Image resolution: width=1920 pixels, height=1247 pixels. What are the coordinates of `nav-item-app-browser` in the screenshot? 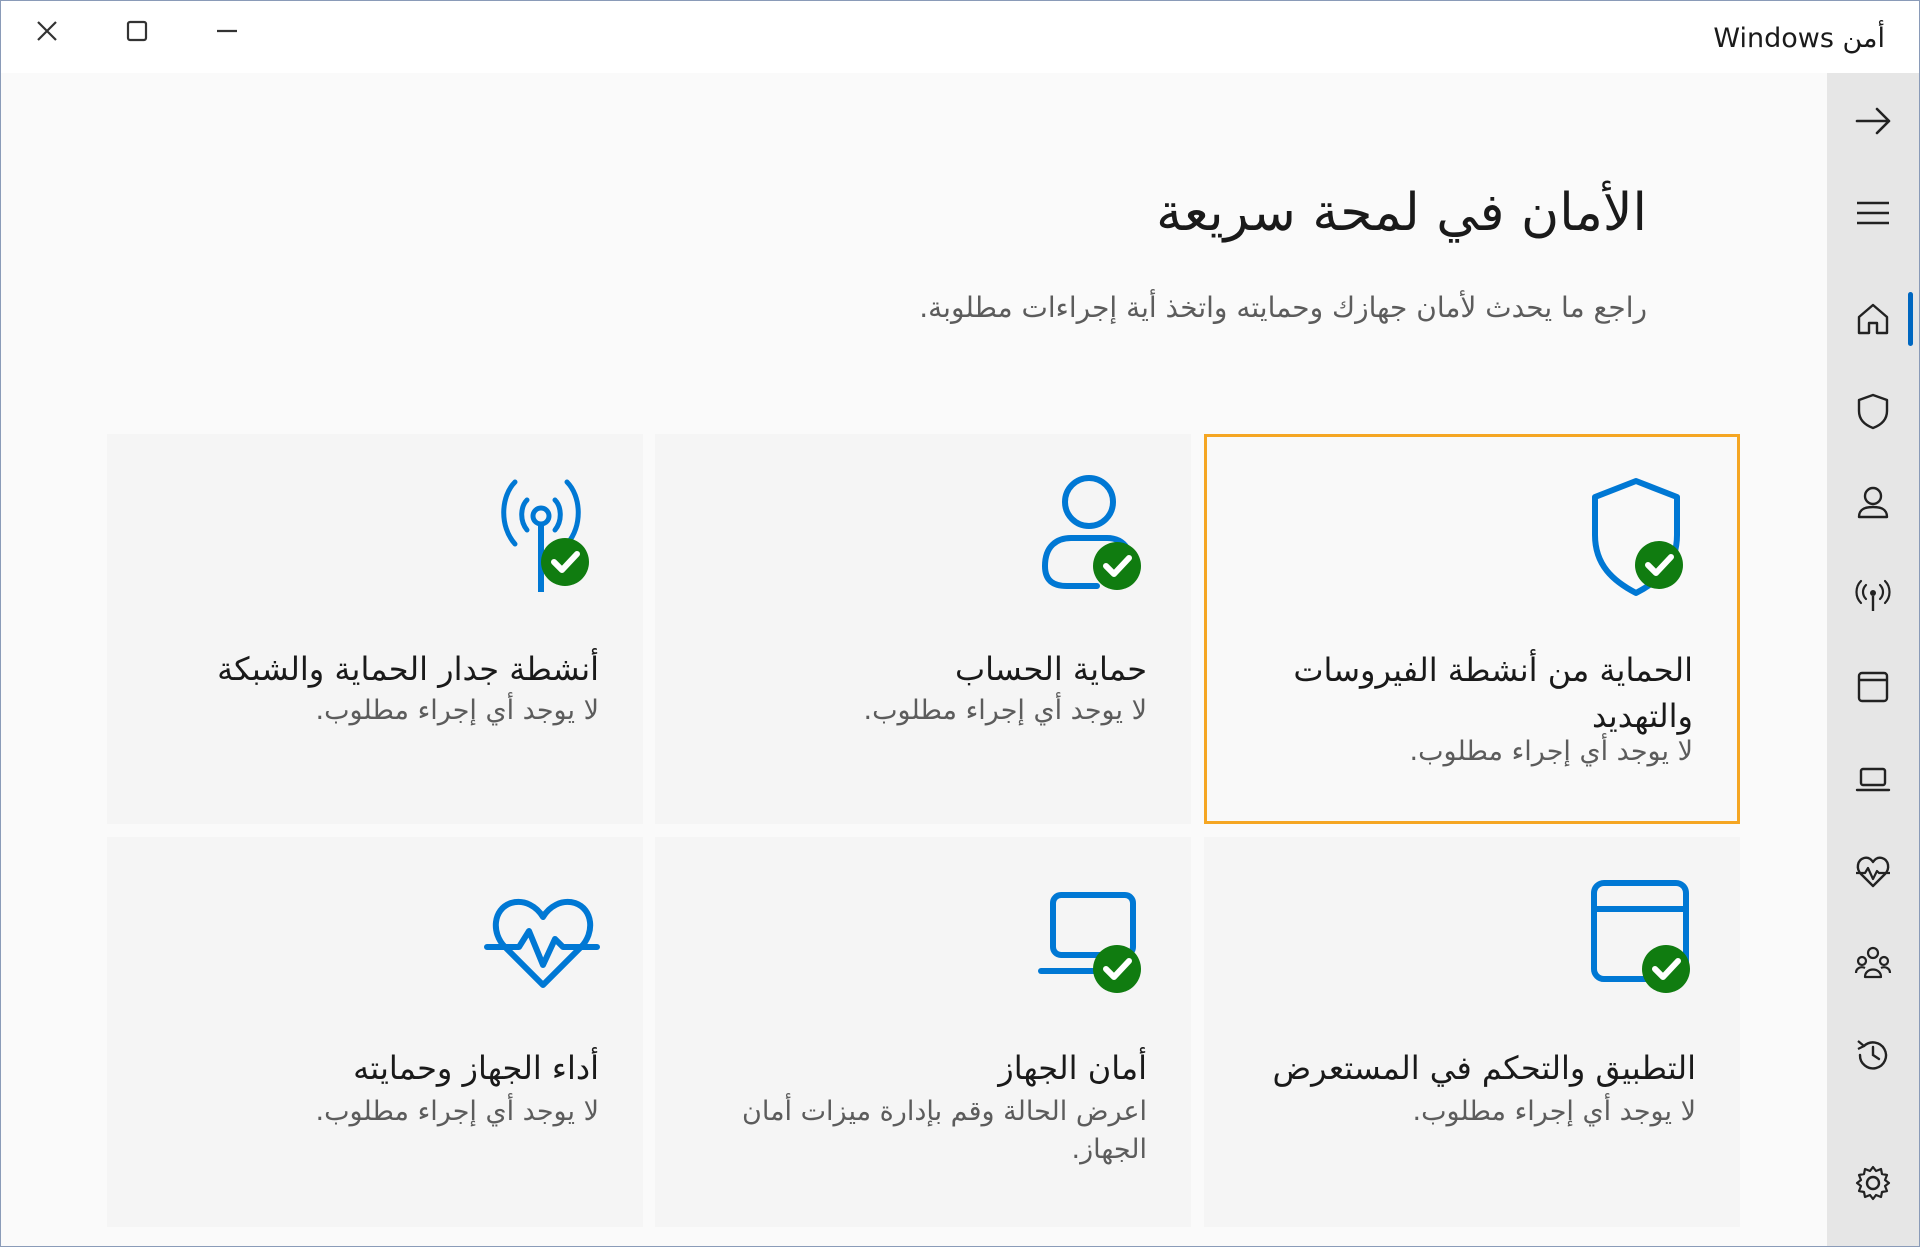 It's located at (1873, 687).